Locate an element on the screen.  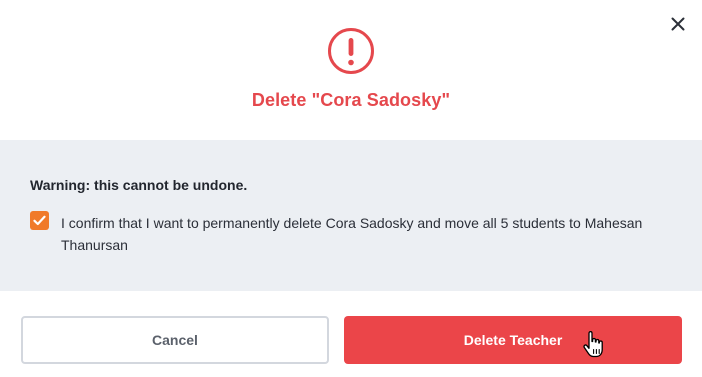
cancel-button: Cancel is located at coordinates (175, 340).